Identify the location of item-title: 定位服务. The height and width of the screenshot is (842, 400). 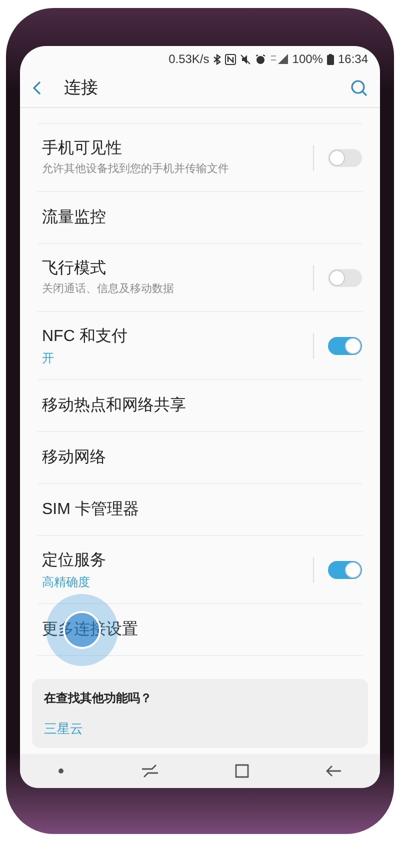
(74, 560).